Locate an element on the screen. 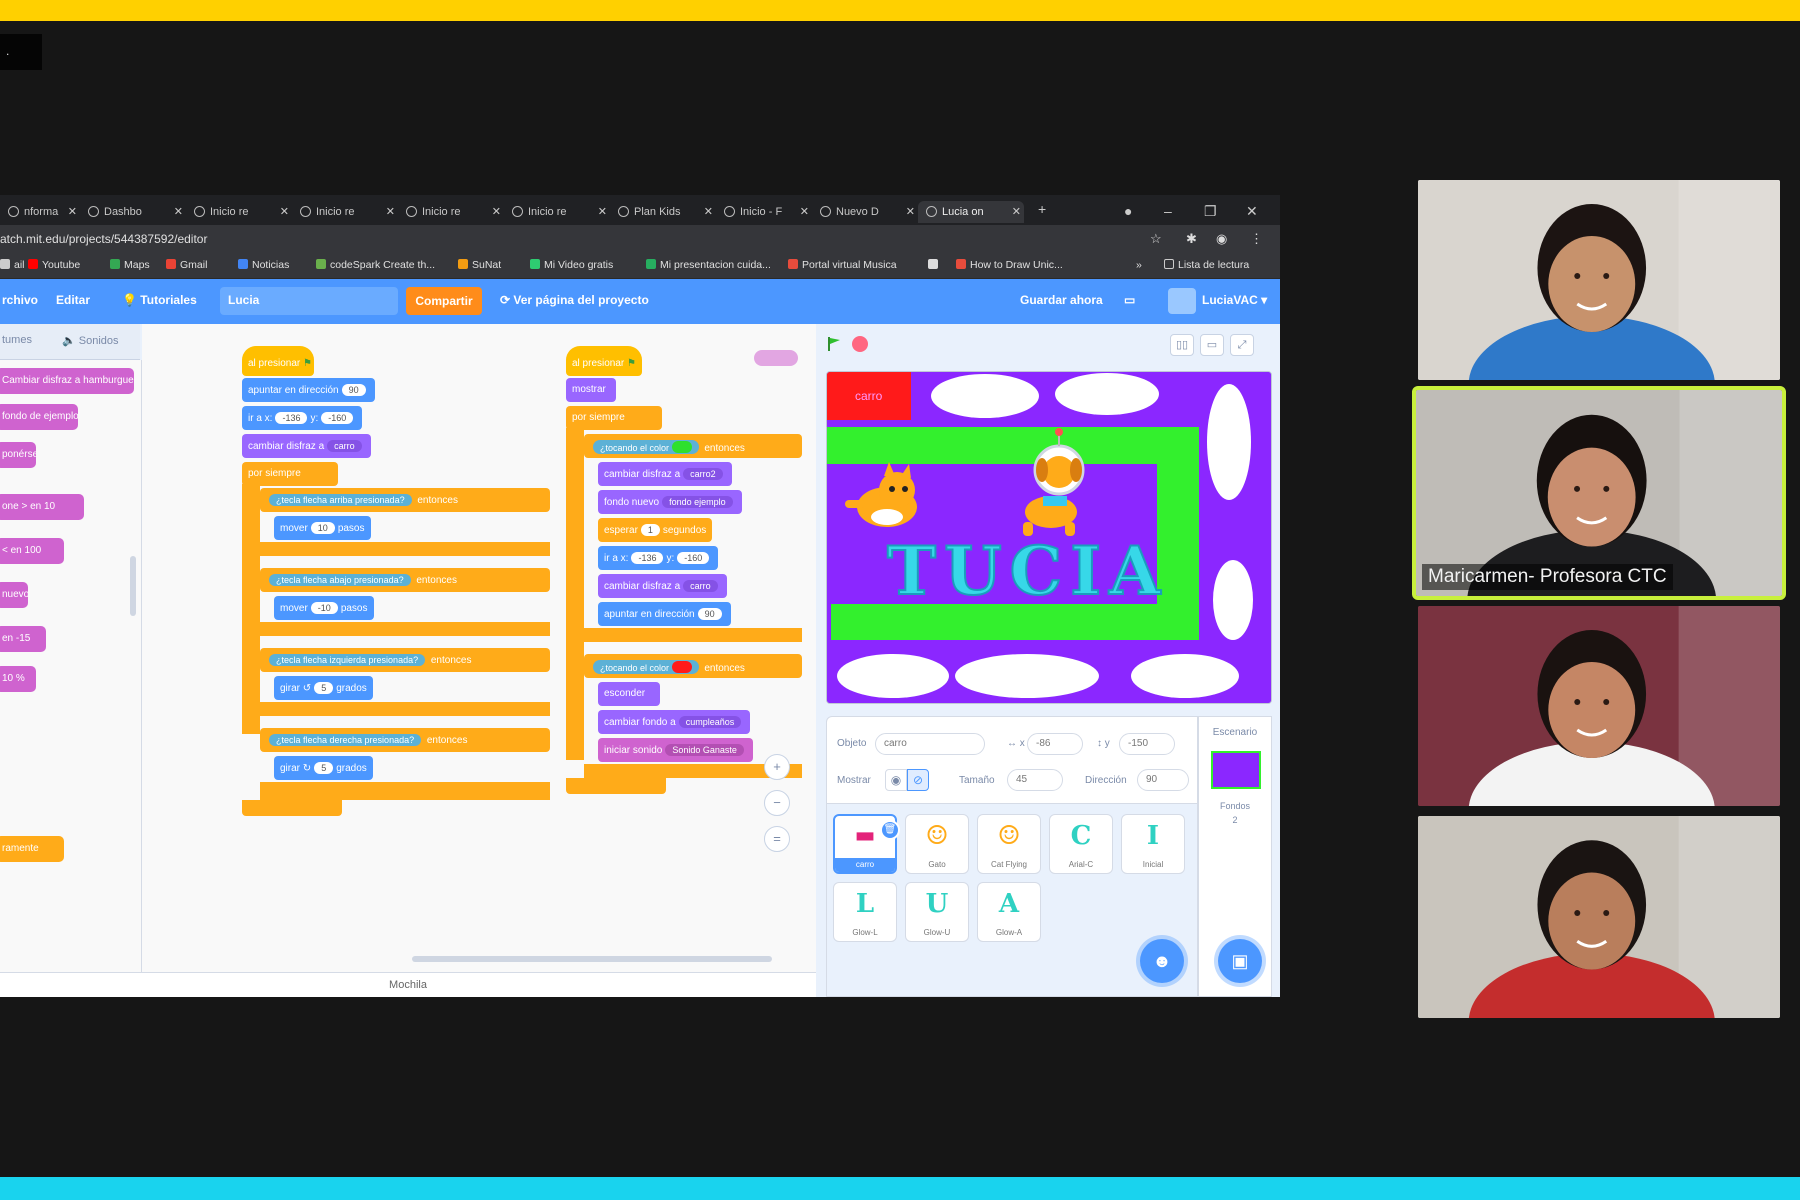 This screenshot has width=1800, height=1200. condition-label: ¿tecla flecha arriba presionada? is located at coordinates (340, 500).